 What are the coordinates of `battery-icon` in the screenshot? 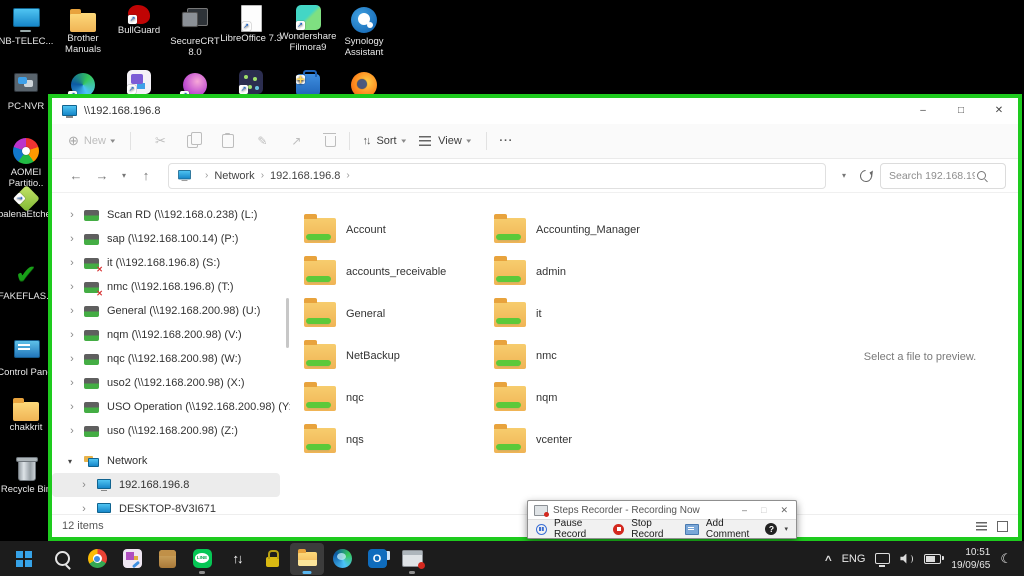 It's located at (934, 558).